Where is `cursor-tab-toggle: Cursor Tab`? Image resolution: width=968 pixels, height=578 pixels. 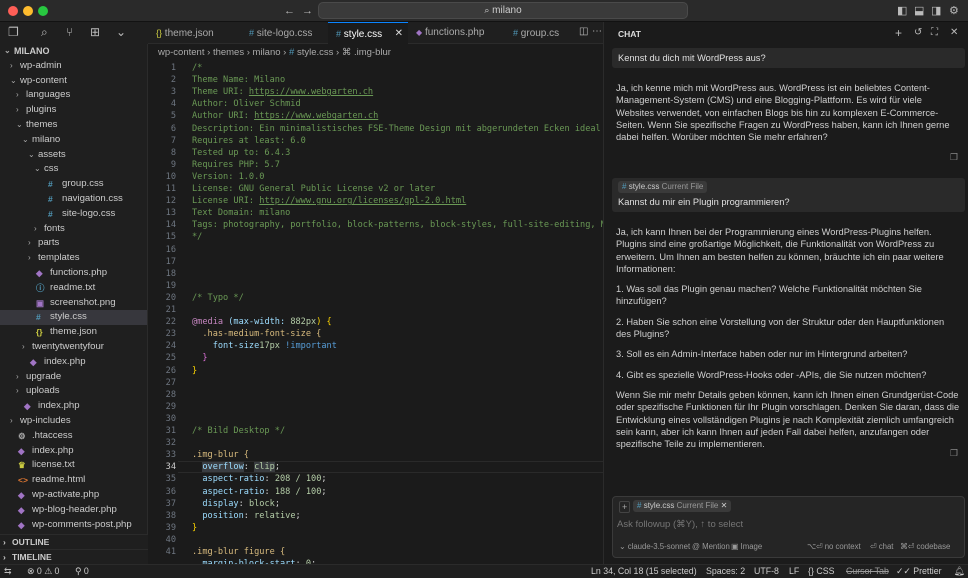
cursor-tab-toggle: Cursor Tab is located at coordinates (867, 571).